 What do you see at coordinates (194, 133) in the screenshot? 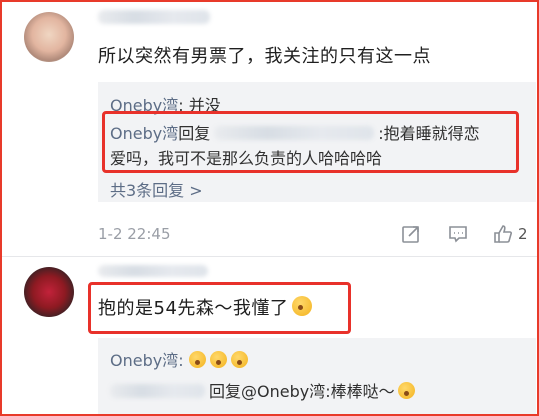
I see `reply-word: 回复` at bounding box center [194, 133].